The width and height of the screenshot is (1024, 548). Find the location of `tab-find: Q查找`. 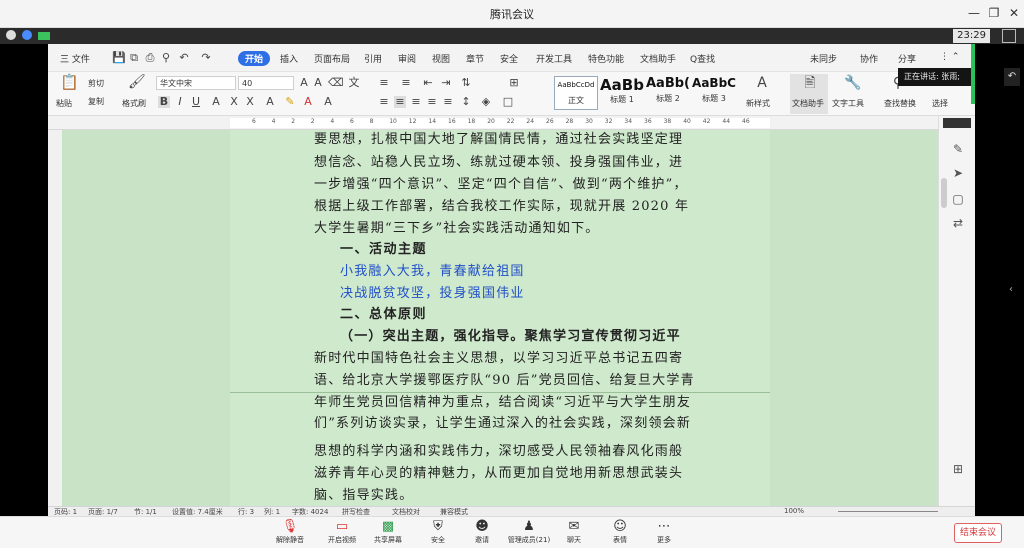

tab-find: Q查找 is located at coordinates (702, 58).